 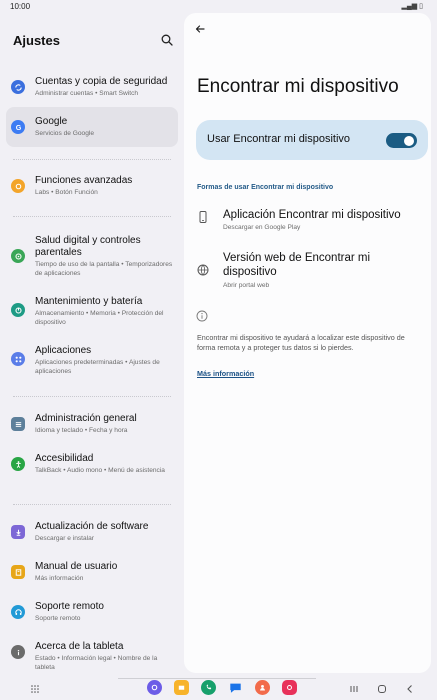 What do you see at coordinates (64, 458) in the screenshot?
I see `settings-item-title: Accesibilidad` at bounding box center [64, 458].